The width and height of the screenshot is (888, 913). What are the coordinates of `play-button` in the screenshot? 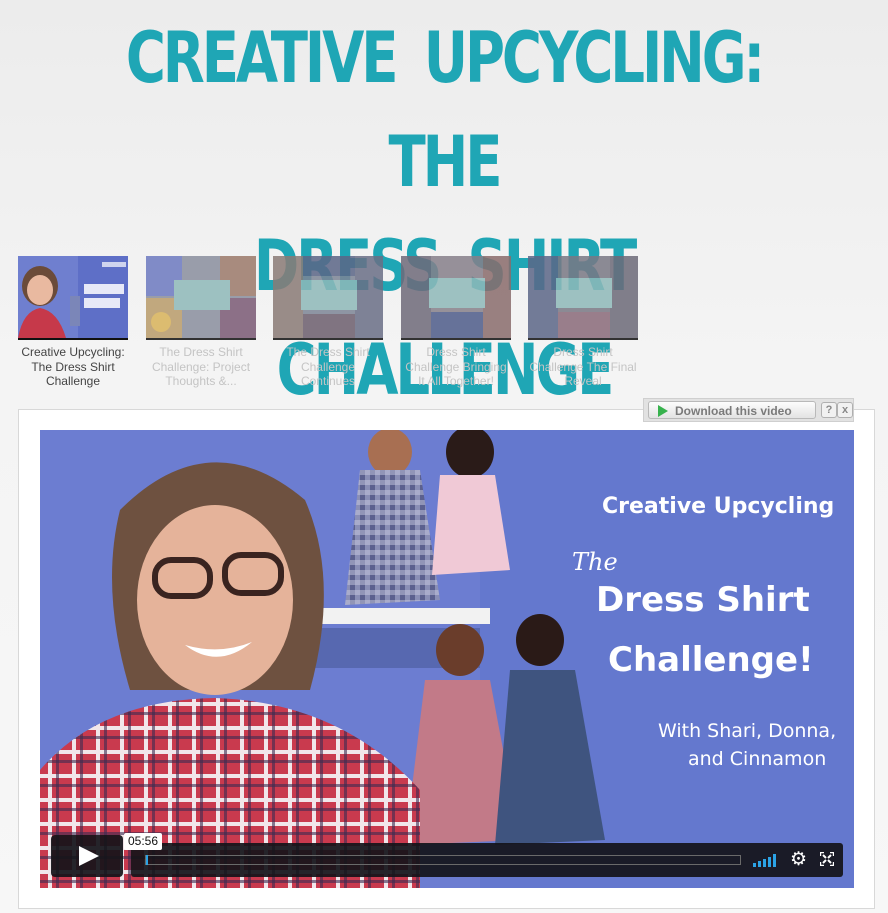 It's located at (87, 856).